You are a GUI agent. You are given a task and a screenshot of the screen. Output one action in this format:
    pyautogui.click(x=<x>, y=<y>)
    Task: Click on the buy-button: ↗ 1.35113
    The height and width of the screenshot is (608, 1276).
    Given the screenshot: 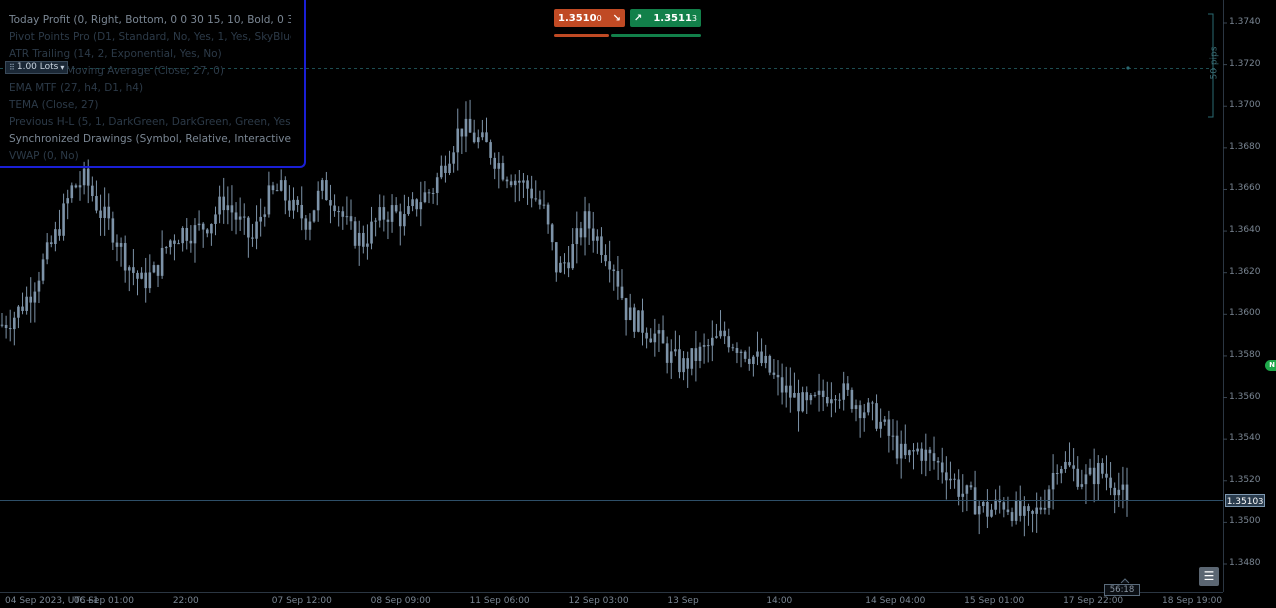 What is the action you would take?
    pyautogui.click(x=665, y=18)
    